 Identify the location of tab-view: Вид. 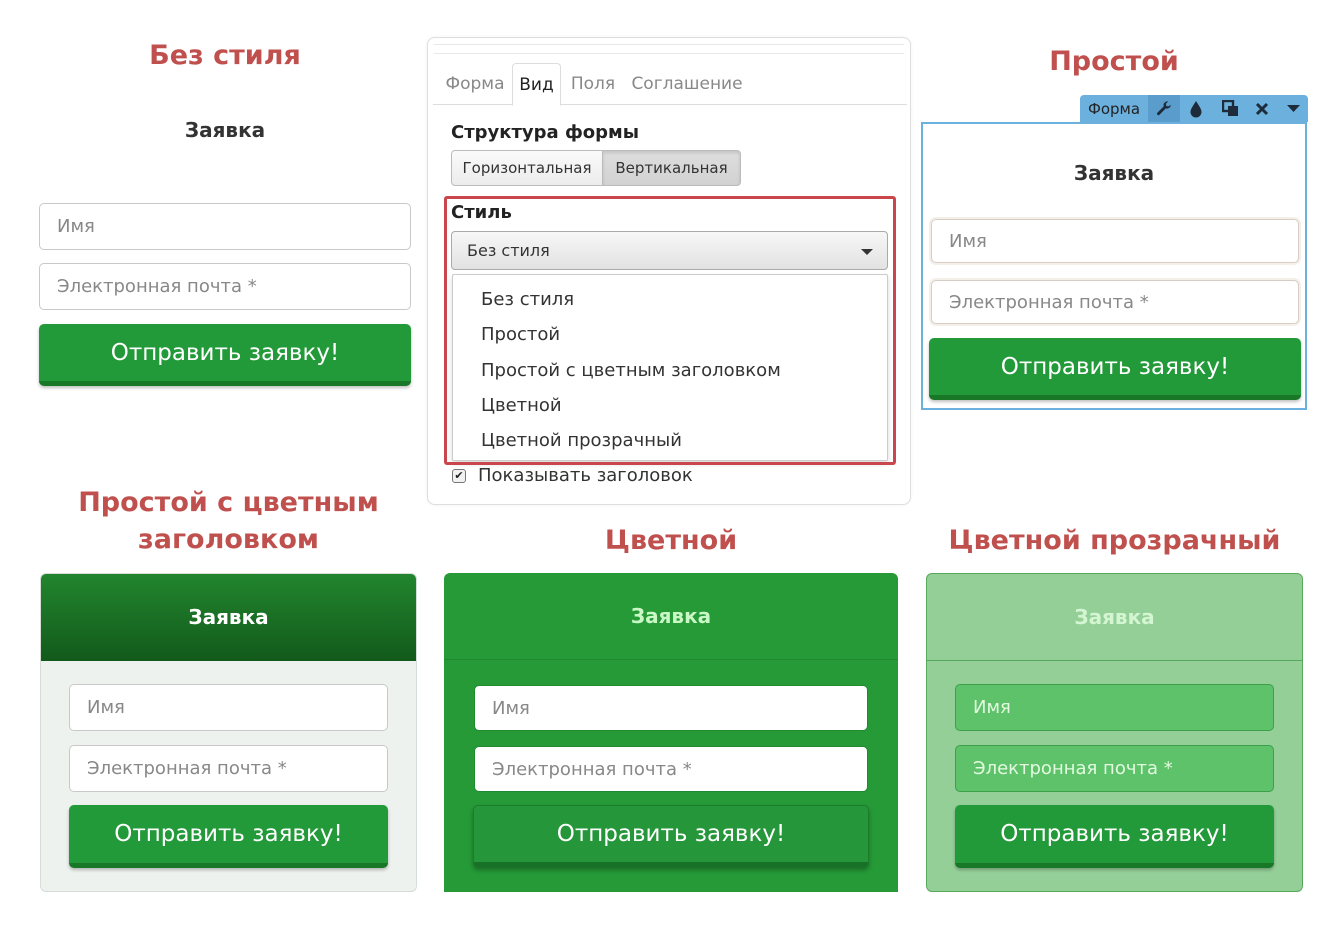
(536, 84).